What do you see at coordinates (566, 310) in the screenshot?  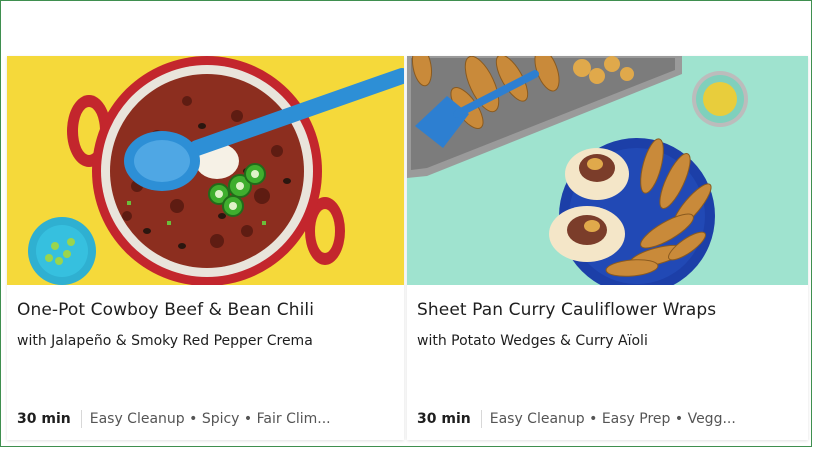 I see `recipe-title: Sheet Pan Curry Cauliflower Wraps` at bounding box center [566, 310].